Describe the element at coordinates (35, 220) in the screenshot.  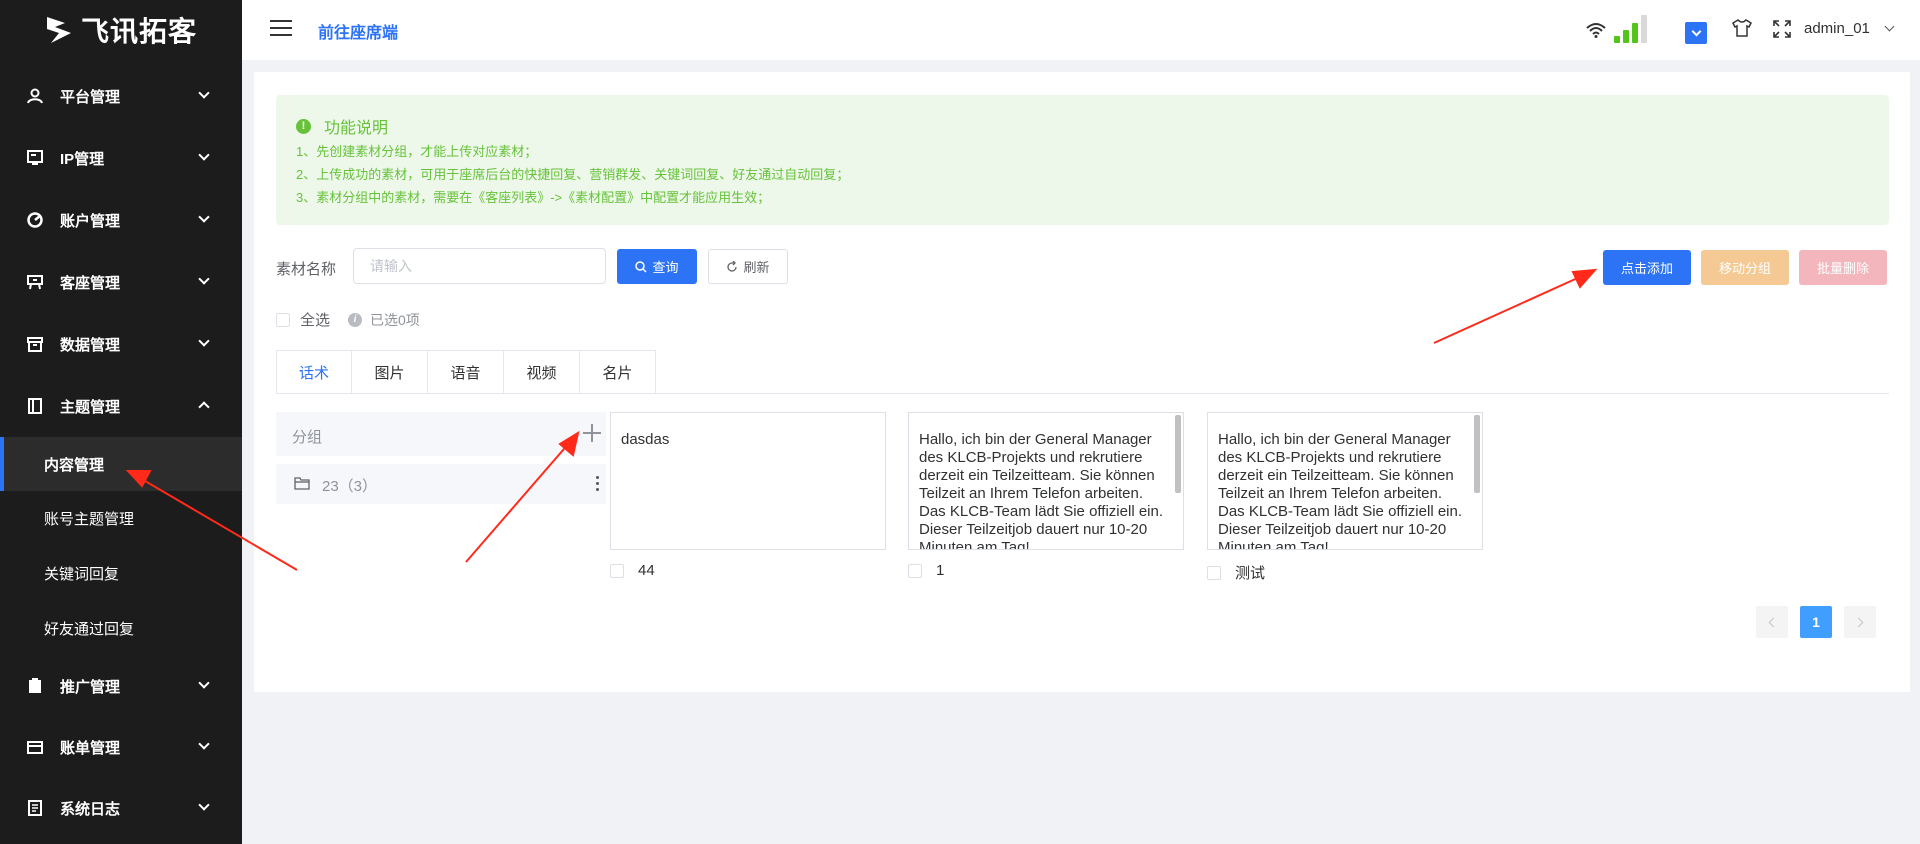
I see `gauge-icon` at that location.